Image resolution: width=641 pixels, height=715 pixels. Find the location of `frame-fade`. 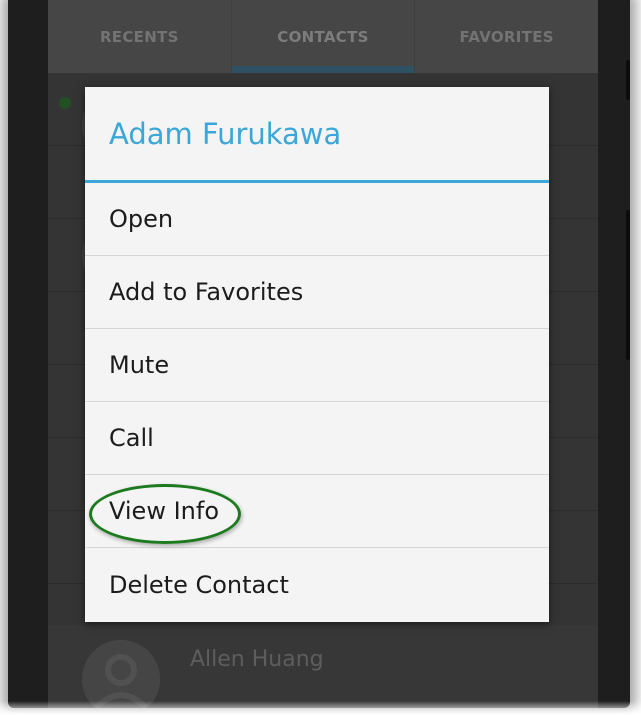

frame-fade is located at coordinates (320, 708).